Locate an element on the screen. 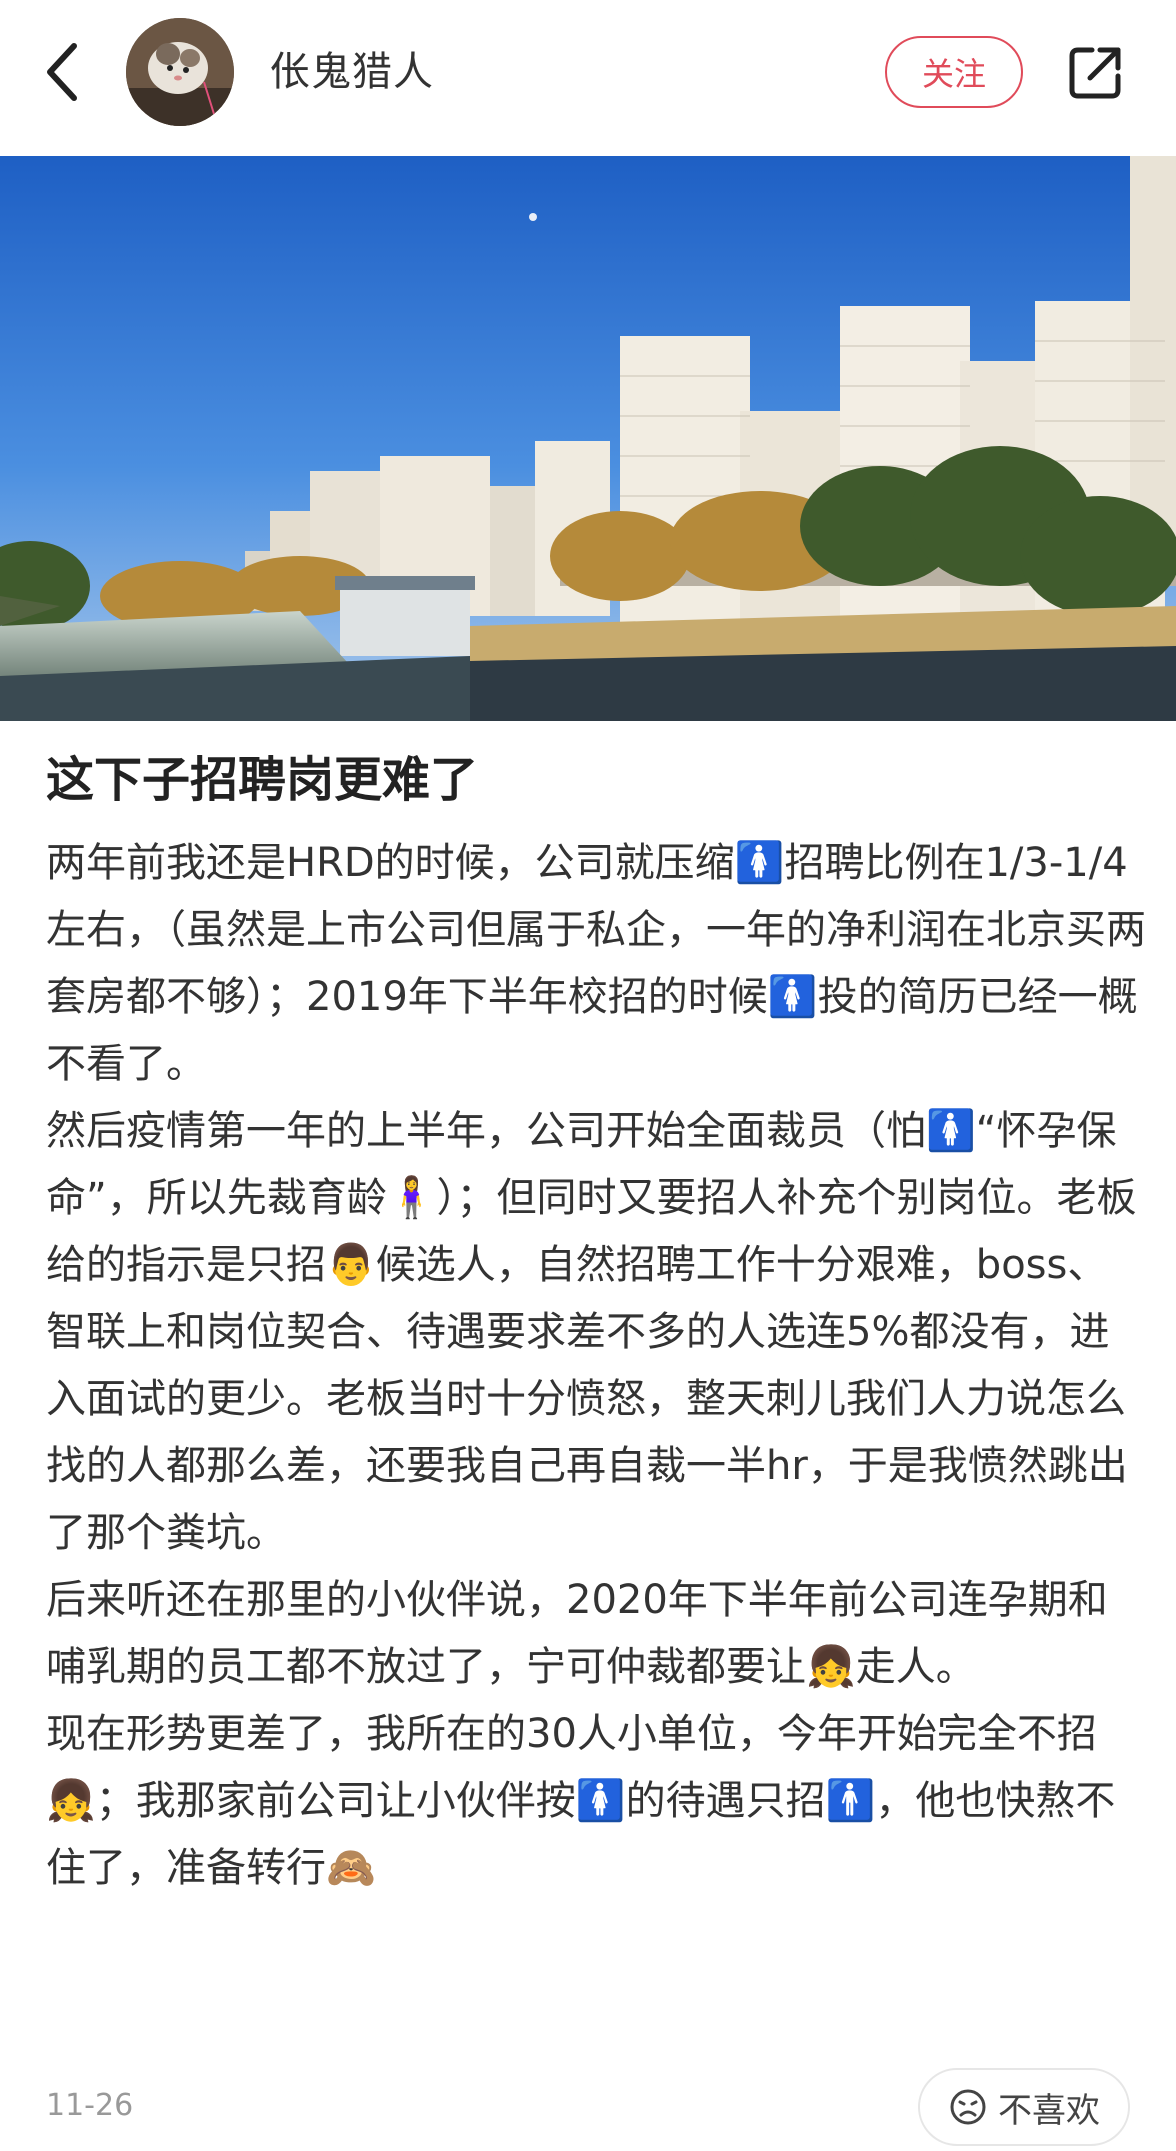 The image size is (1176, 2151). follow-button: 关注 is located at coordinates (954, 72).